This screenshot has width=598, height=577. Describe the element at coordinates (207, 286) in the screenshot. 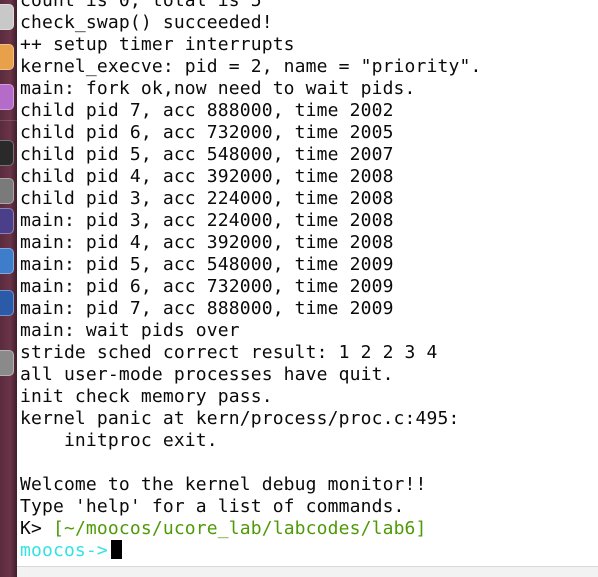

I see `terminal-line: main: pid 6, acc 732000, time 2009` at that location.